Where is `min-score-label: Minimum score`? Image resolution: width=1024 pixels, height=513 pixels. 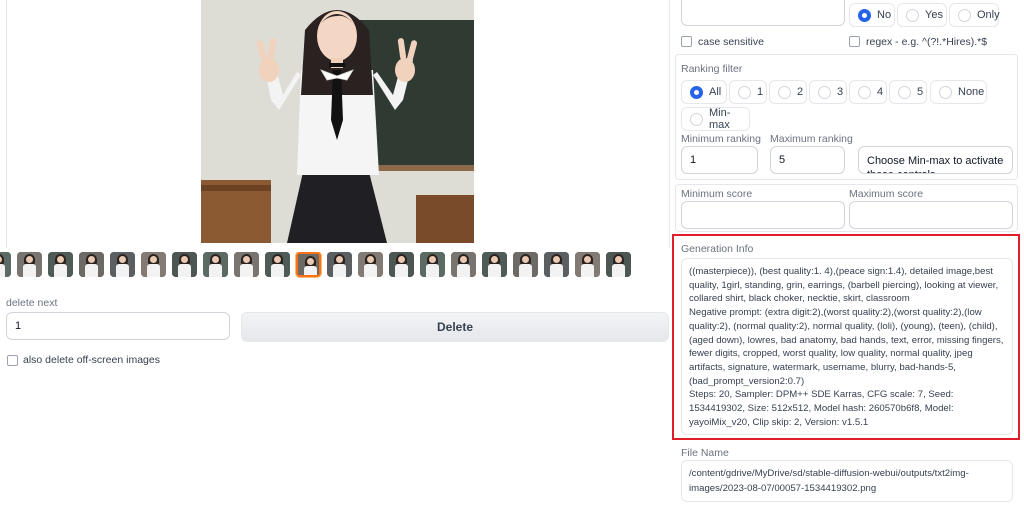
min-score-label: Minimum score is located at coordinates (717, 194).